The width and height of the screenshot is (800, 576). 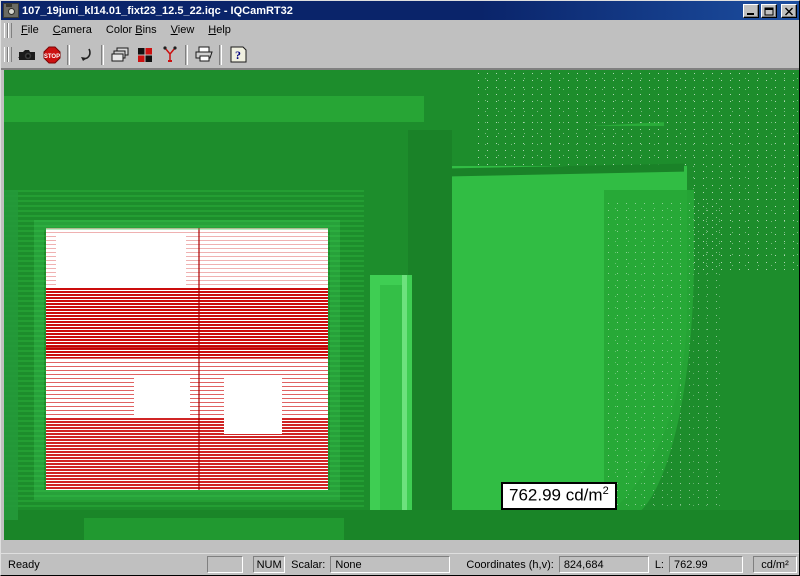 What do you see at coordinates (145, 54) in the screenshot?
I see `color-bins-icon` at bounding box center [145, 54].